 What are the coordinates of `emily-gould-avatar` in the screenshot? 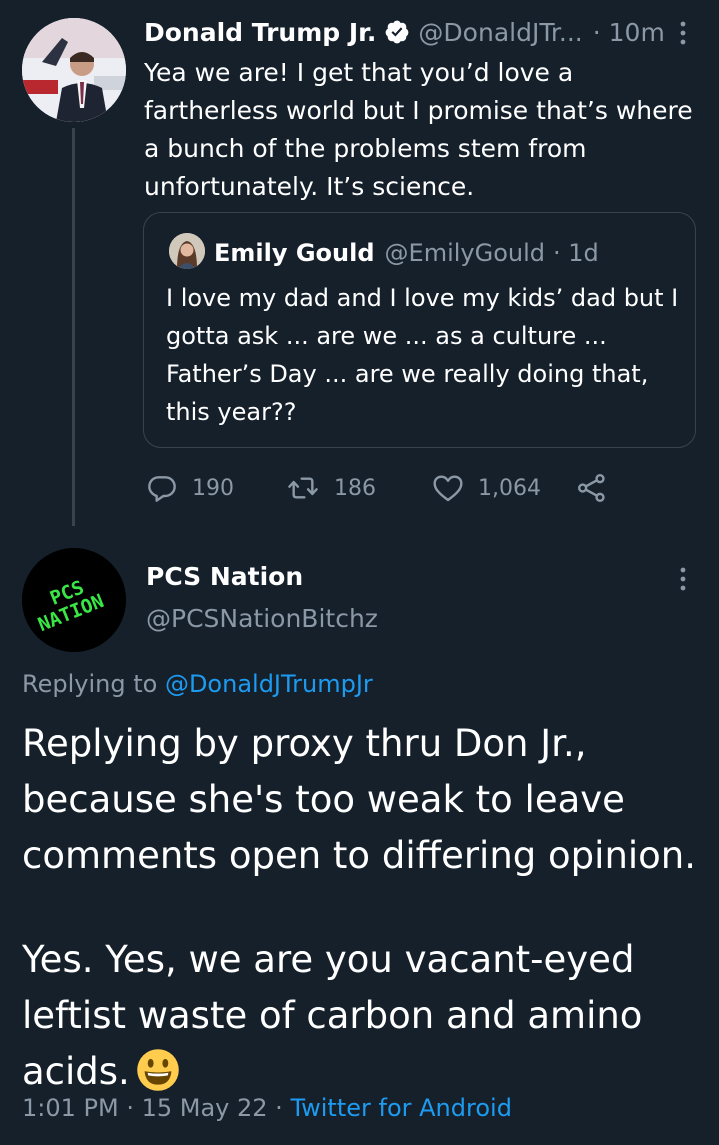 It's located at (187, 251).